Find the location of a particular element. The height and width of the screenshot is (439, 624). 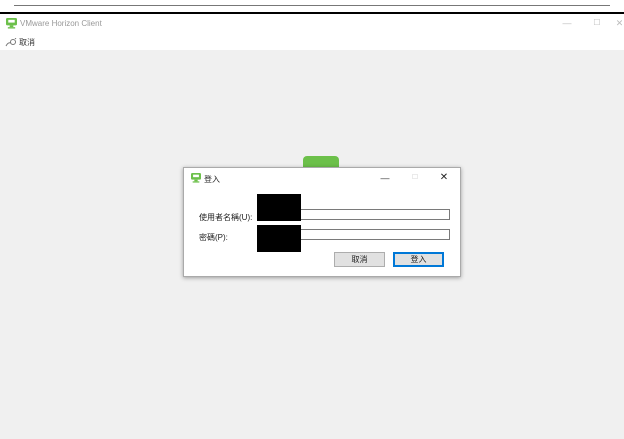

edge-line is located at coordinates (312, 5).